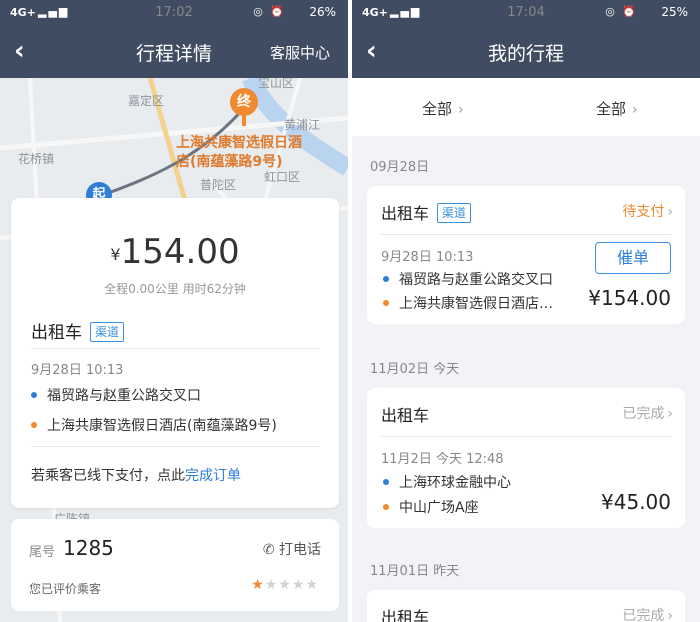 This screenshot has height=622, width=700. What do you see at coordinates (244, 120) in the screenshot?
I see `destination-pin-tail` at bounding box center [244, 120].